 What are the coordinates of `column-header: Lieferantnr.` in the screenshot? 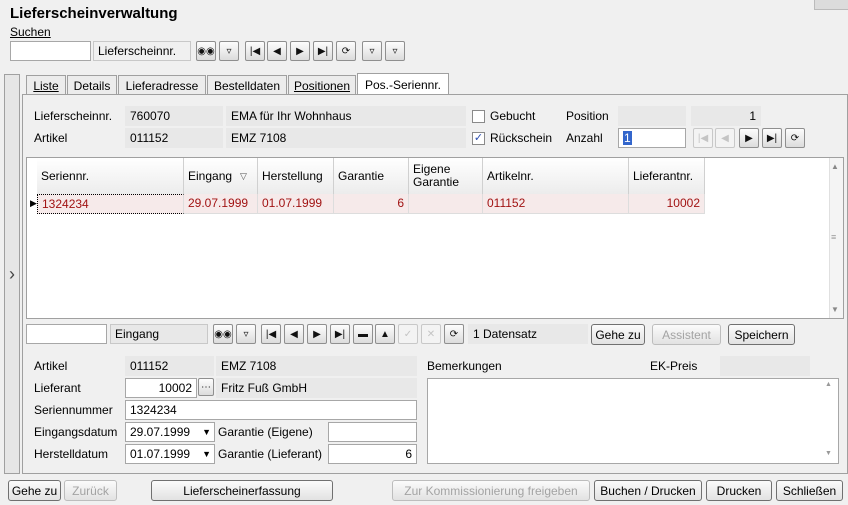 It's located at (667, 176).